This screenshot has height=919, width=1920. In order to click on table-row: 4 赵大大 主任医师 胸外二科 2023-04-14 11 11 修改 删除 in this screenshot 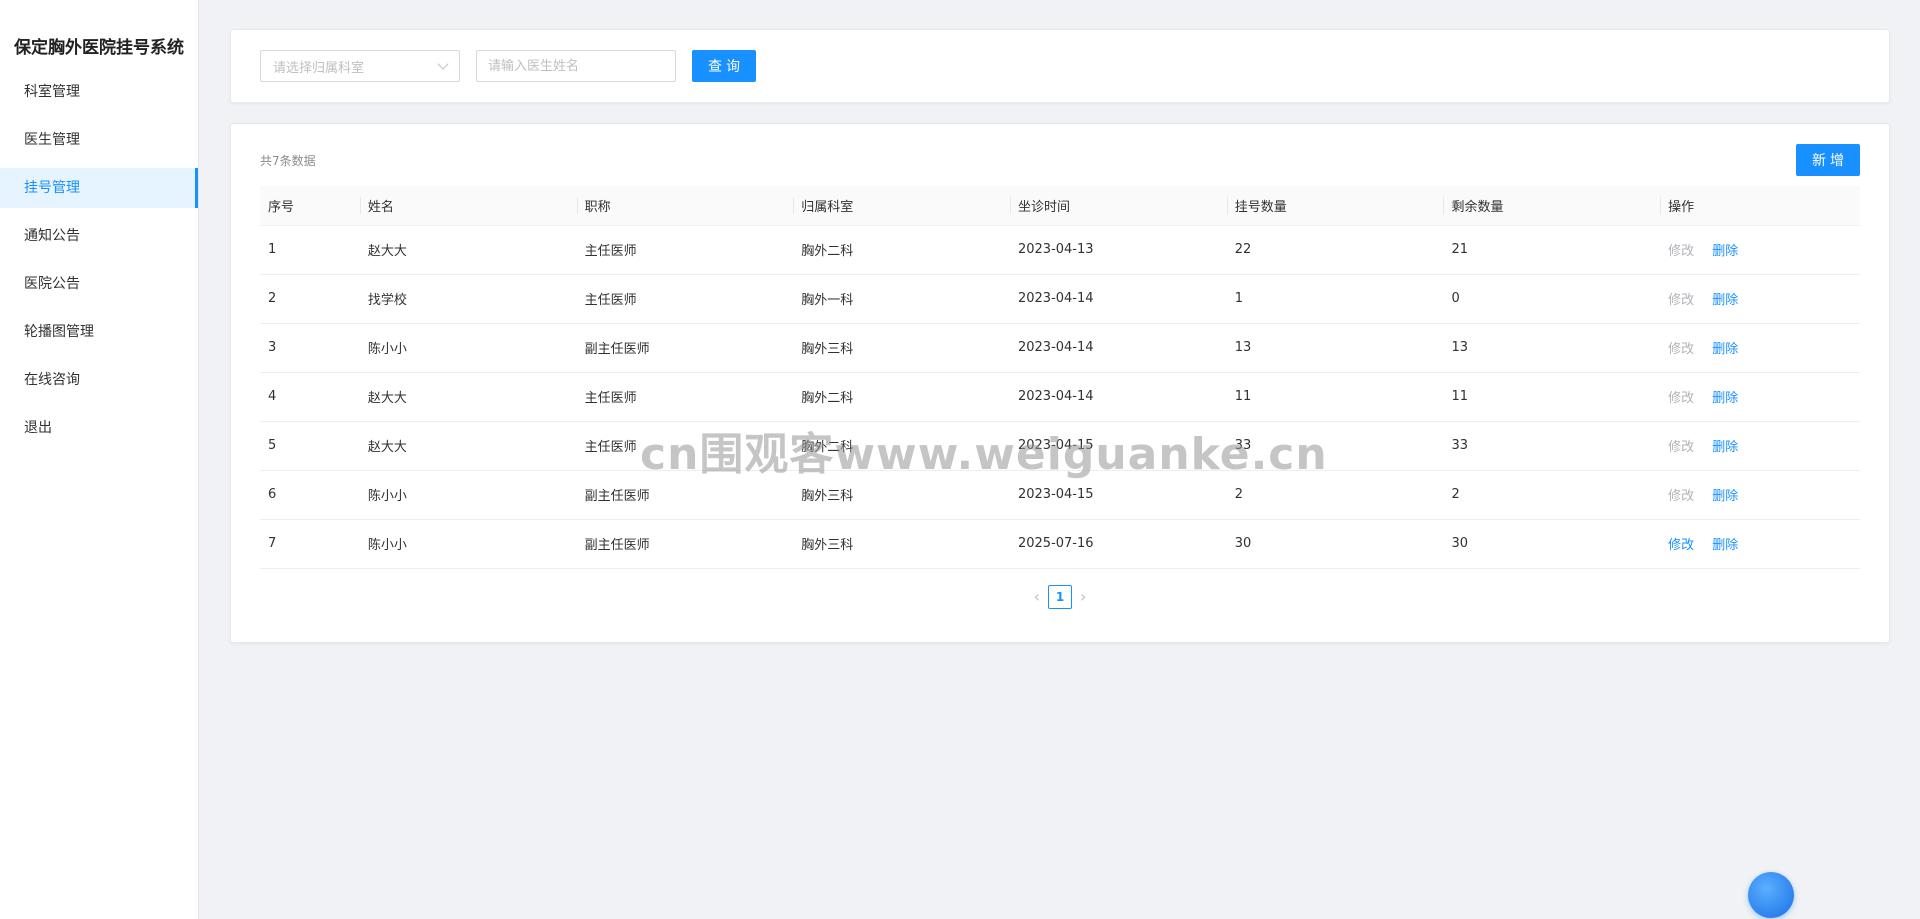, I will do `click(1060, 397)`.